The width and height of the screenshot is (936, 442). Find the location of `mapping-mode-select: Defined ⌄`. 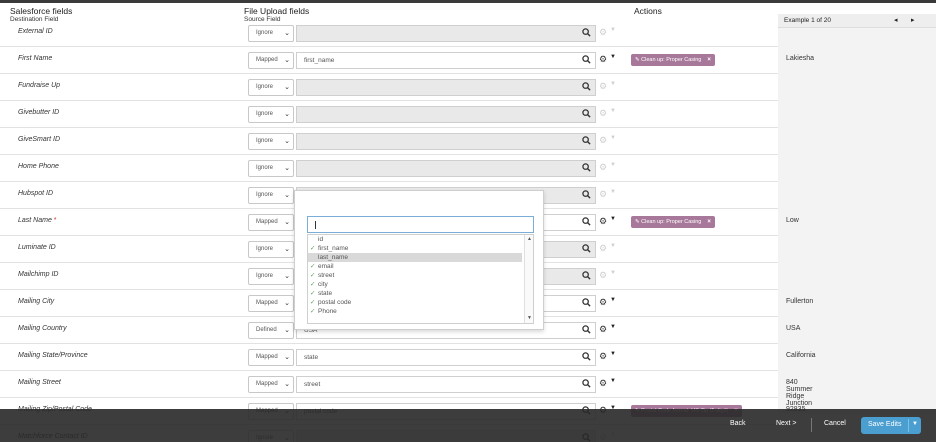

mapping-mode-select: Defined ⌄ is located at coordinates (271, 330).